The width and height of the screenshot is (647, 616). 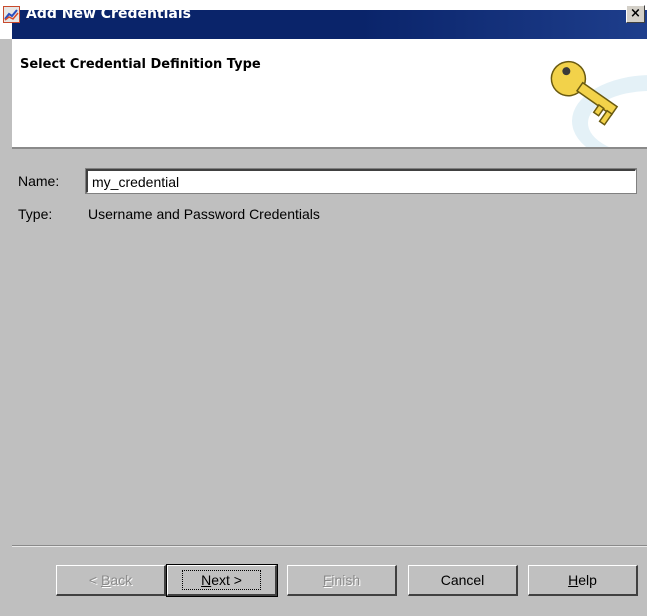 I want to click on type-value: Username and Password Credentials, so click(x=204, y=214).